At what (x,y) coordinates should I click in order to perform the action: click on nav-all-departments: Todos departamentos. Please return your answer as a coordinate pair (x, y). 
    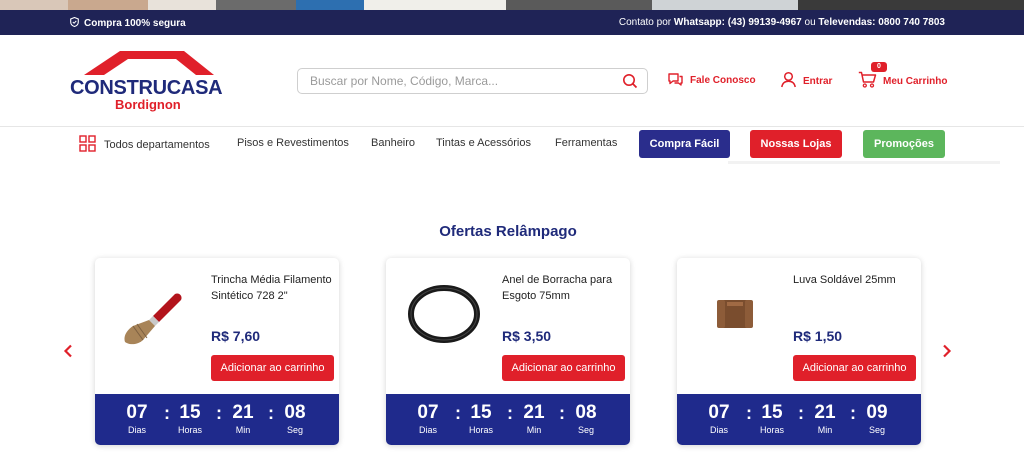
    Looking at the image, I should click on (144, 145).